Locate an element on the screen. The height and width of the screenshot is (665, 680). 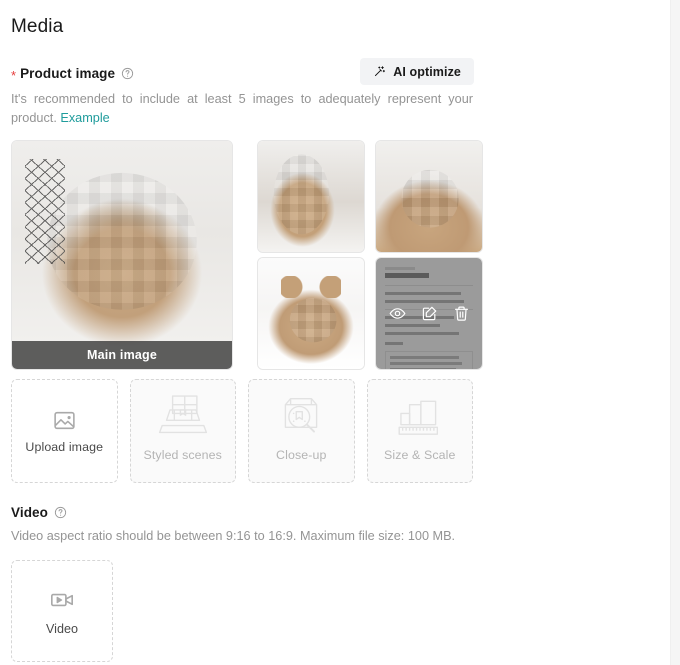
video-upload-card: Video is located at coordinates (62, 611).